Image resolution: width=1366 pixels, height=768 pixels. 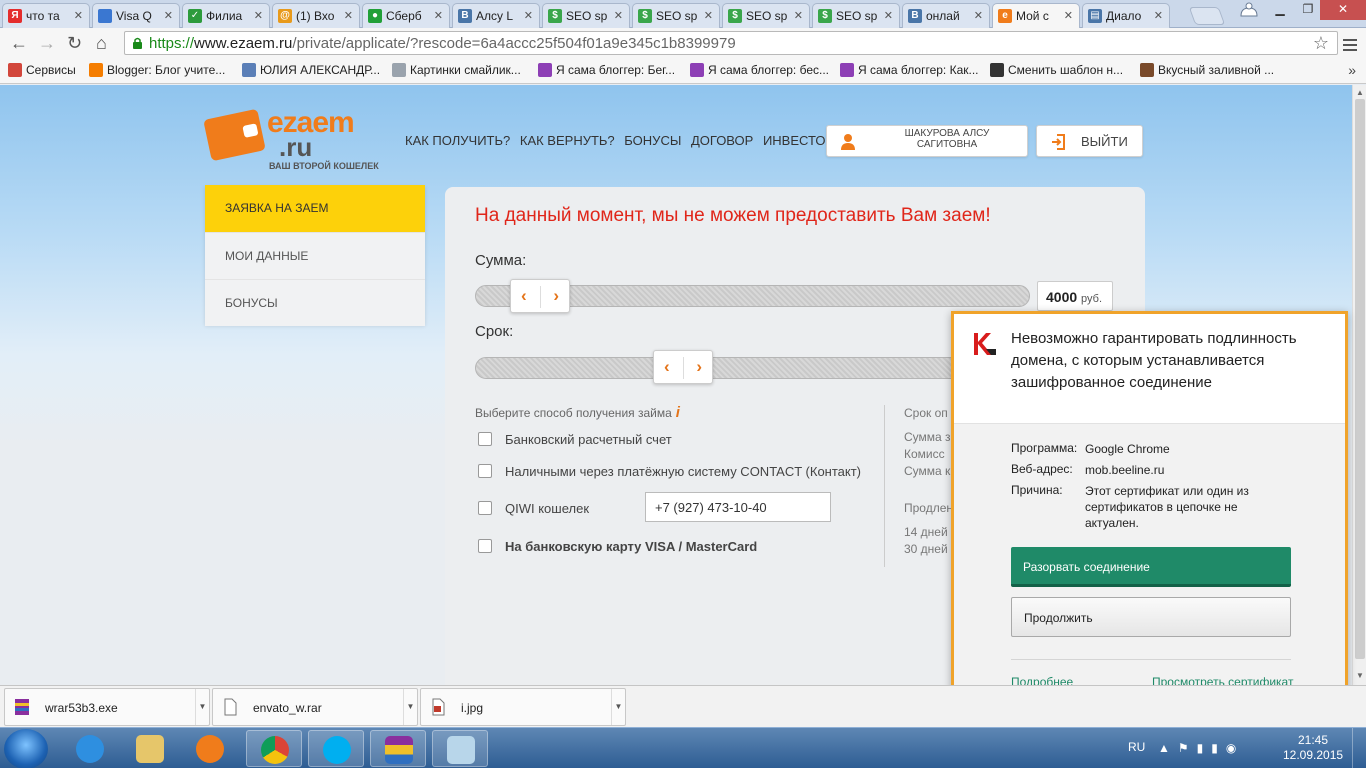 What do you see at coordinates (735, 368) in the screenshot?
I see `term-slider-track` at bounding box center [735, 368].